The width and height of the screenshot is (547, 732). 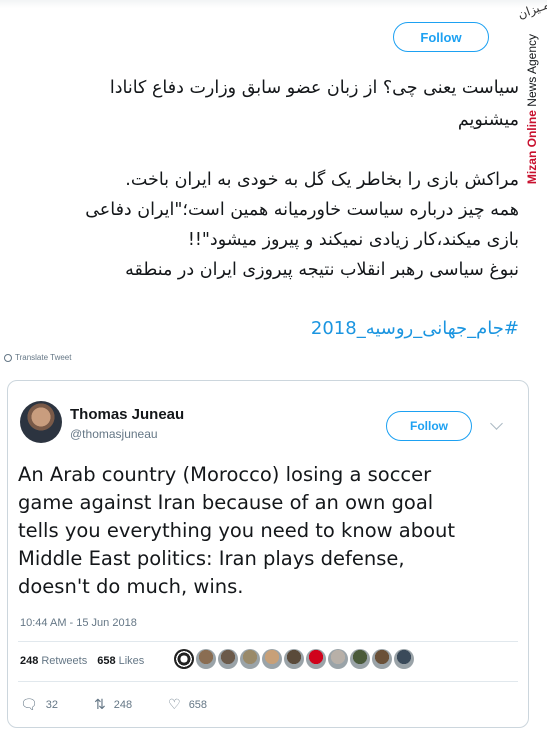 What do you see at coordinates (187, 705) in the screenshot?
I see `like-button: ♡ 658` at bounding box center [187, 705].